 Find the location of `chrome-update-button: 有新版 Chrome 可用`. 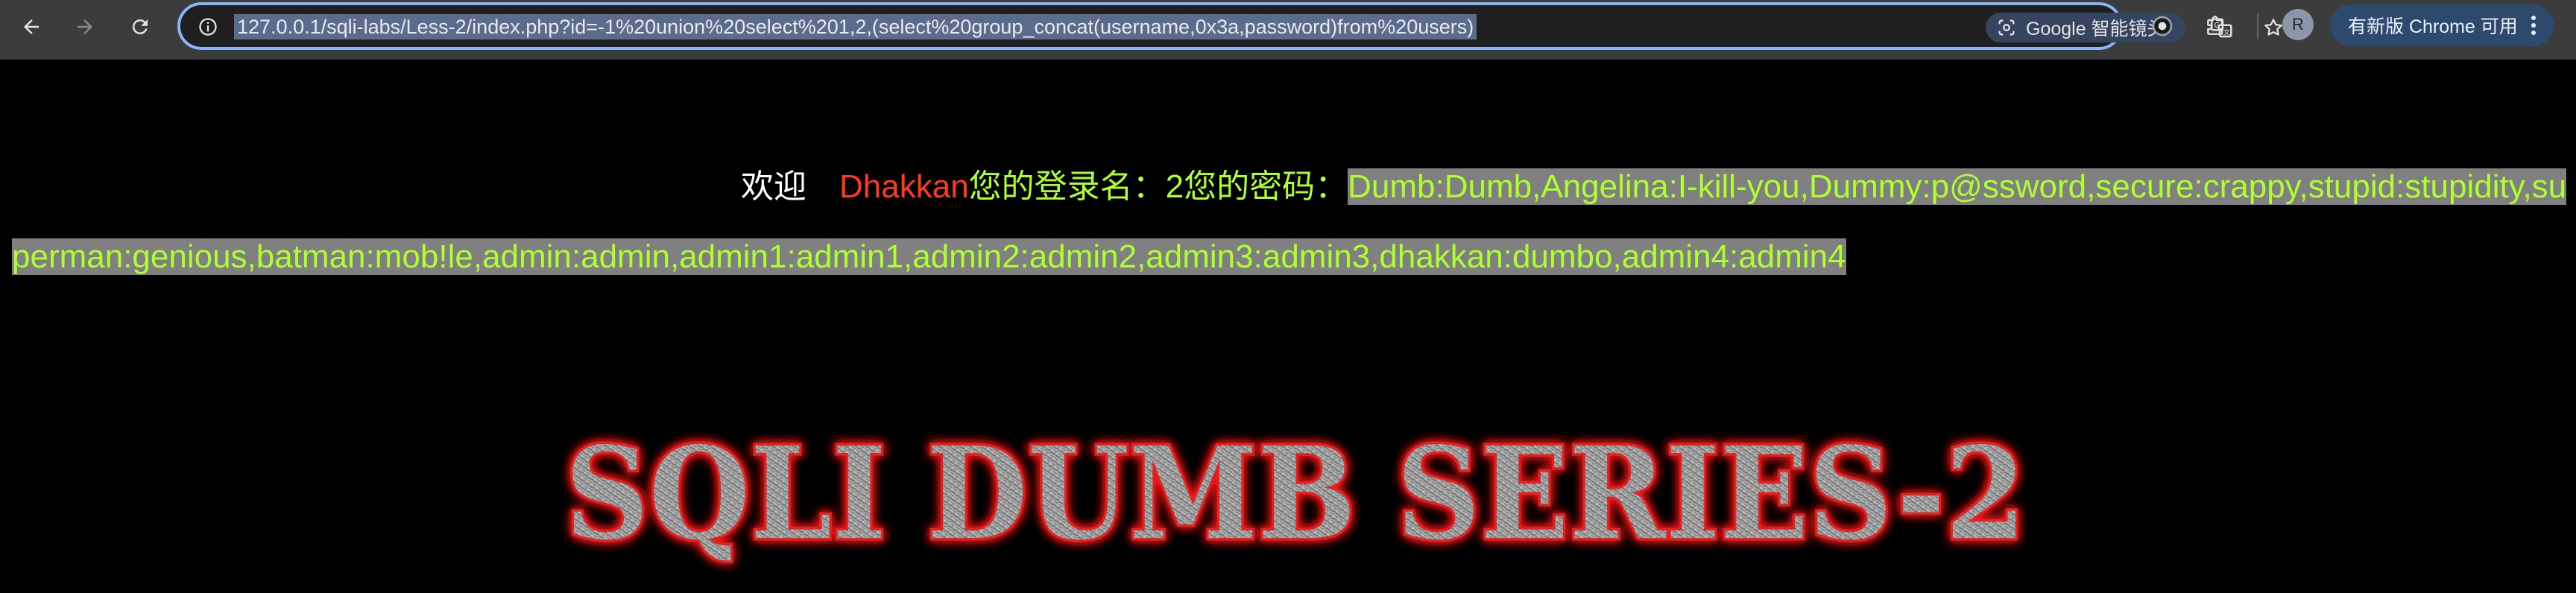

chrome-update-button: 有新版 Chrome 可用 is located at coordinates (2442, 25).